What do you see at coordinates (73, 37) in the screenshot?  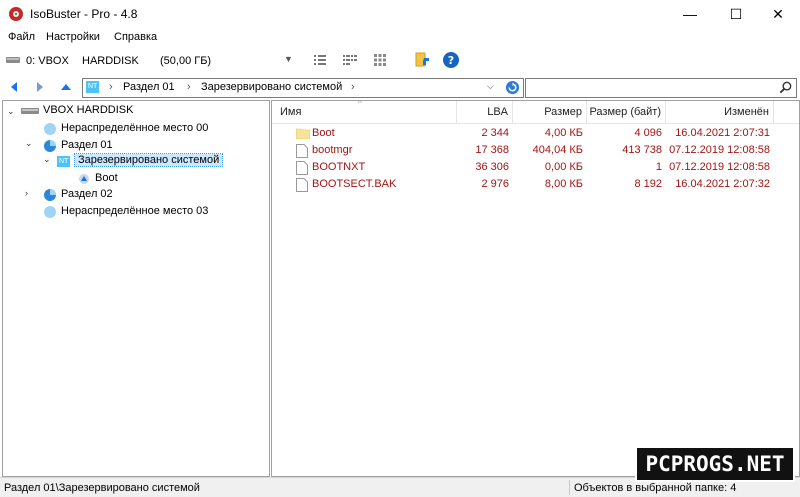 I see `menu-settings: Настройки` at bounding box center [73, 37].